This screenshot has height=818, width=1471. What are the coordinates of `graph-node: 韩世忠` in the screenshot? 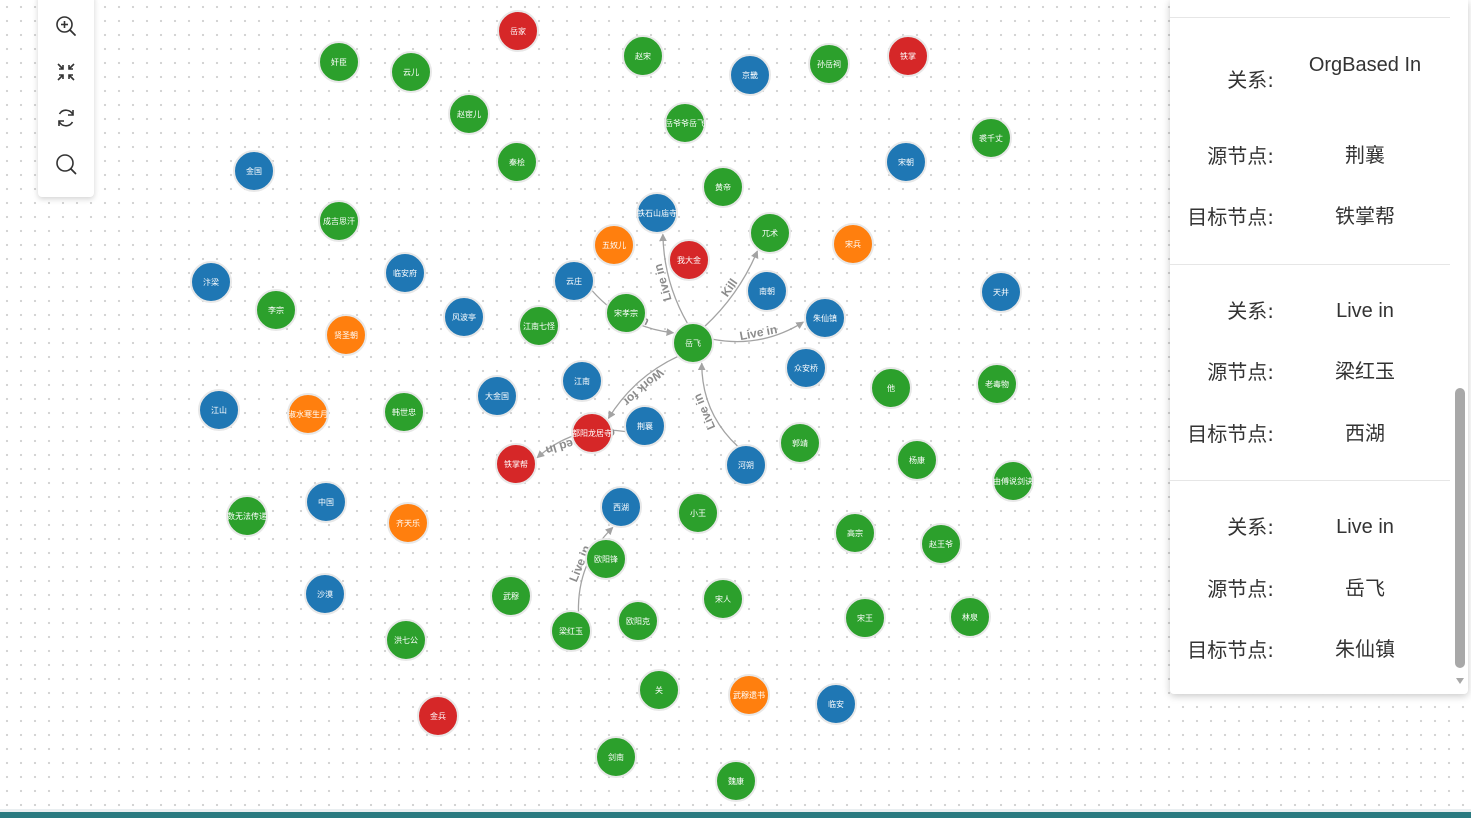 It's located at (404, 412).